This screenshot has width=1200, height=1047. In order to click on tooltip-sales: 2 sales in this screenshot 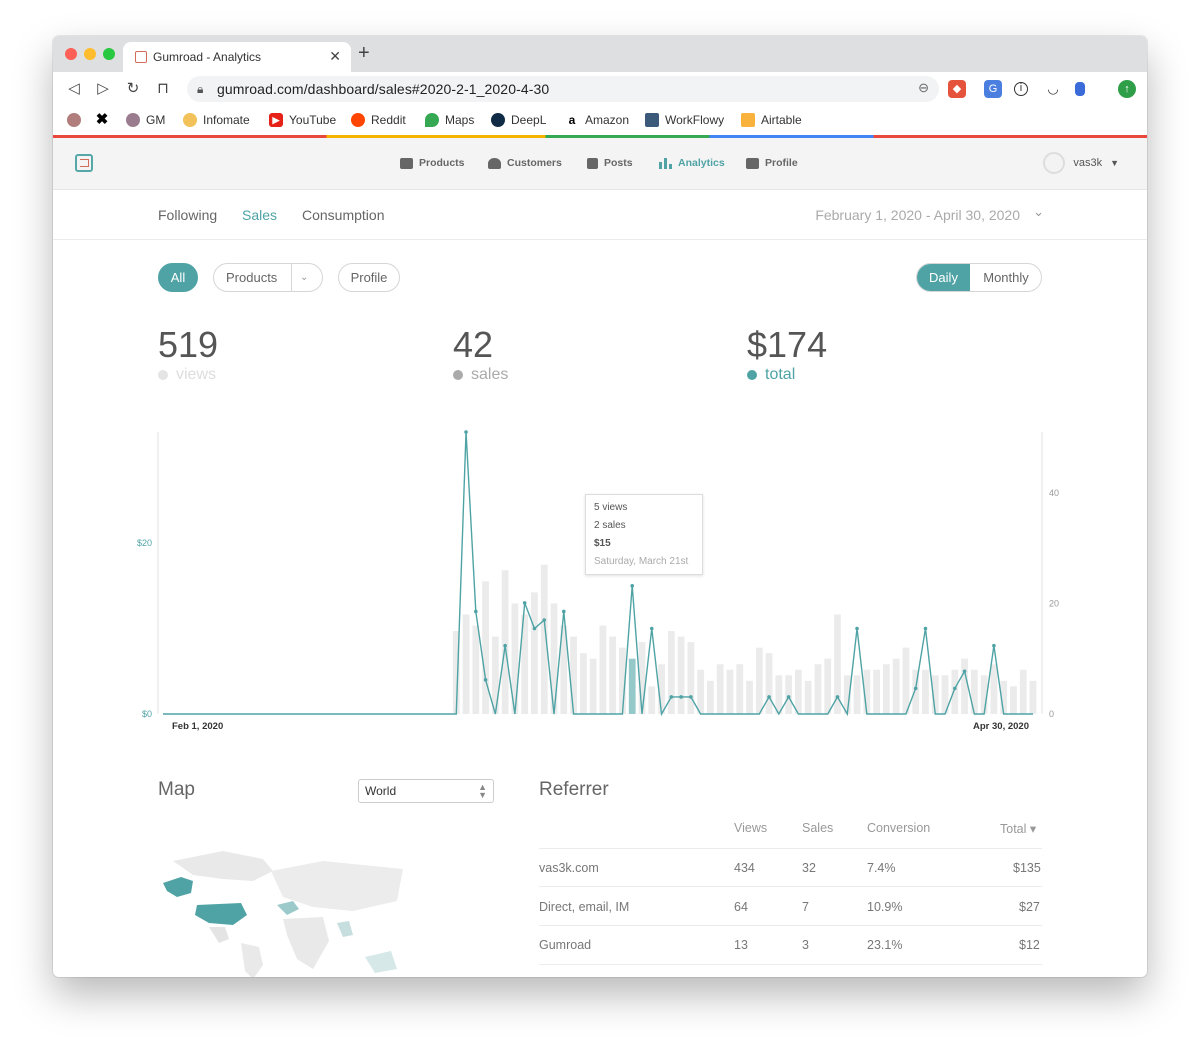, I will do `click(610, 525)`.